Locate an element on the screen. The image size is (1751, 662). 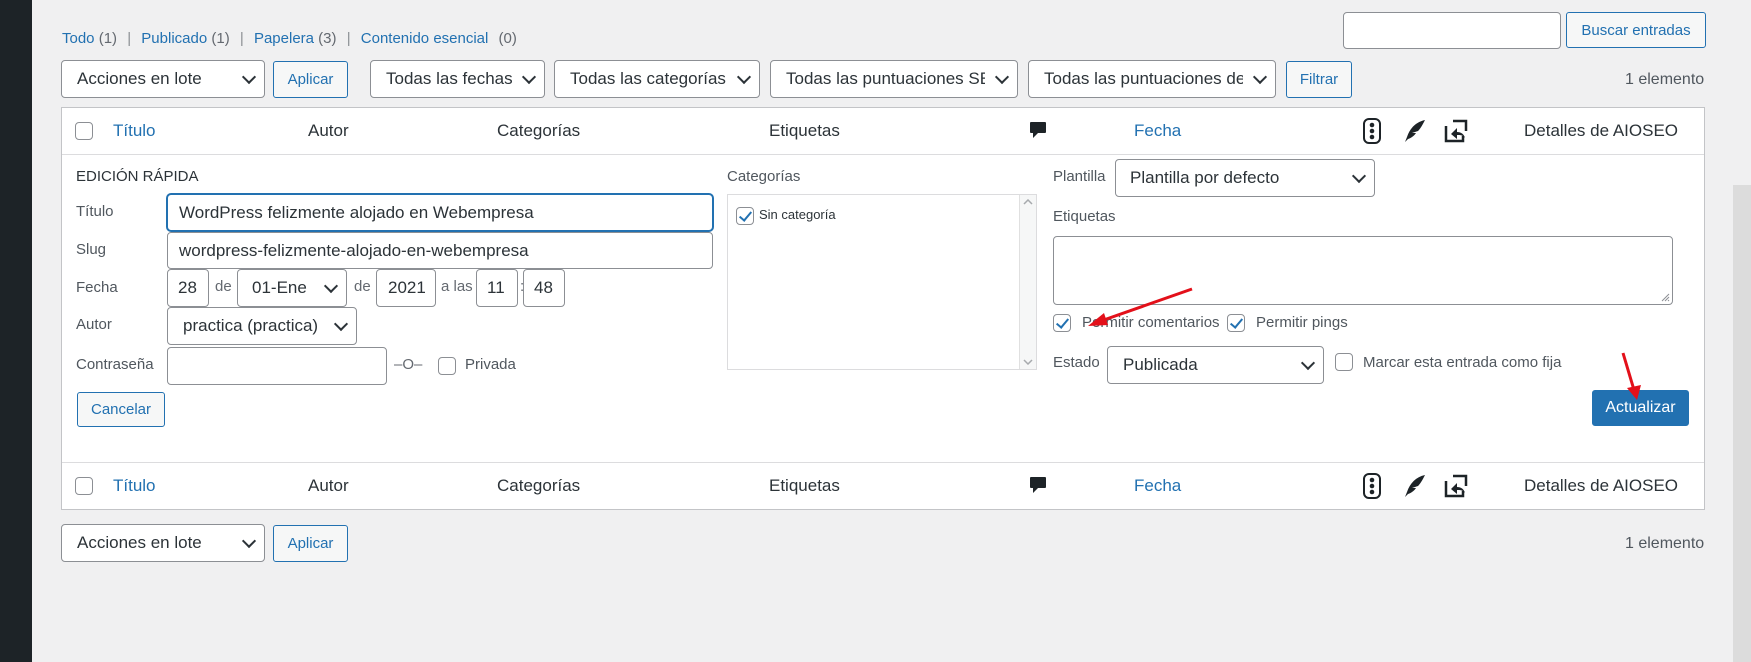
scrollbar-thumb is located at coordinates (1742, 423).